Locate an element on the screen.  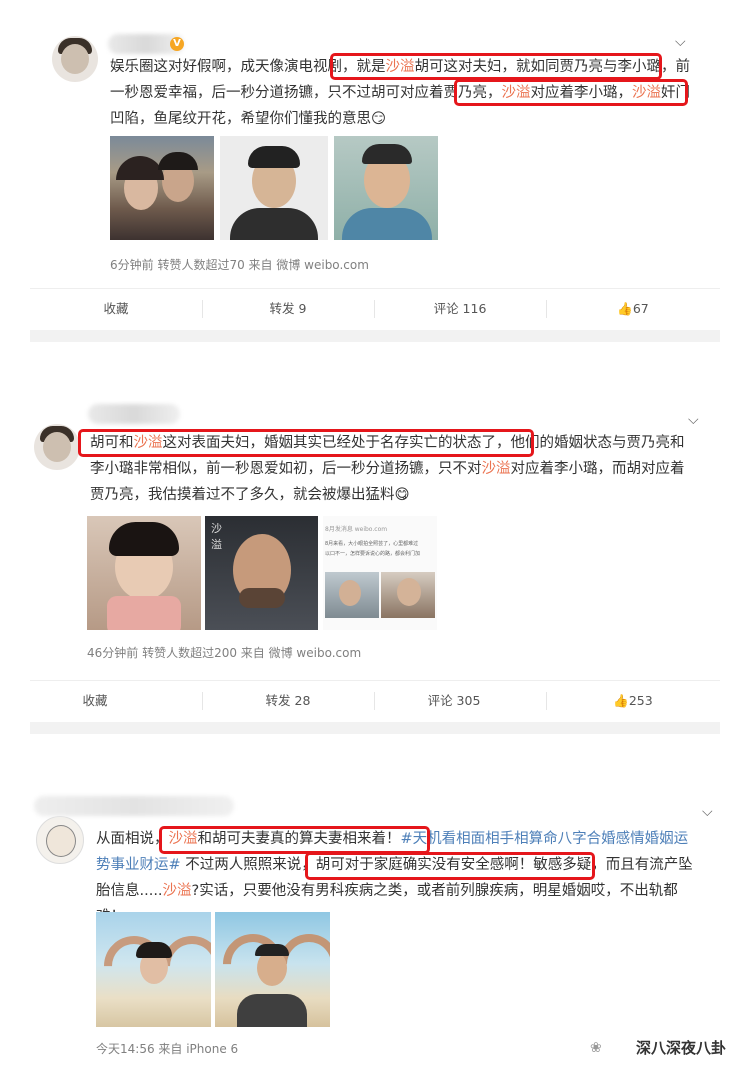
action-bar: 收藏 转发 28 评论 305 👍253 is located at coordinates (375, 700).